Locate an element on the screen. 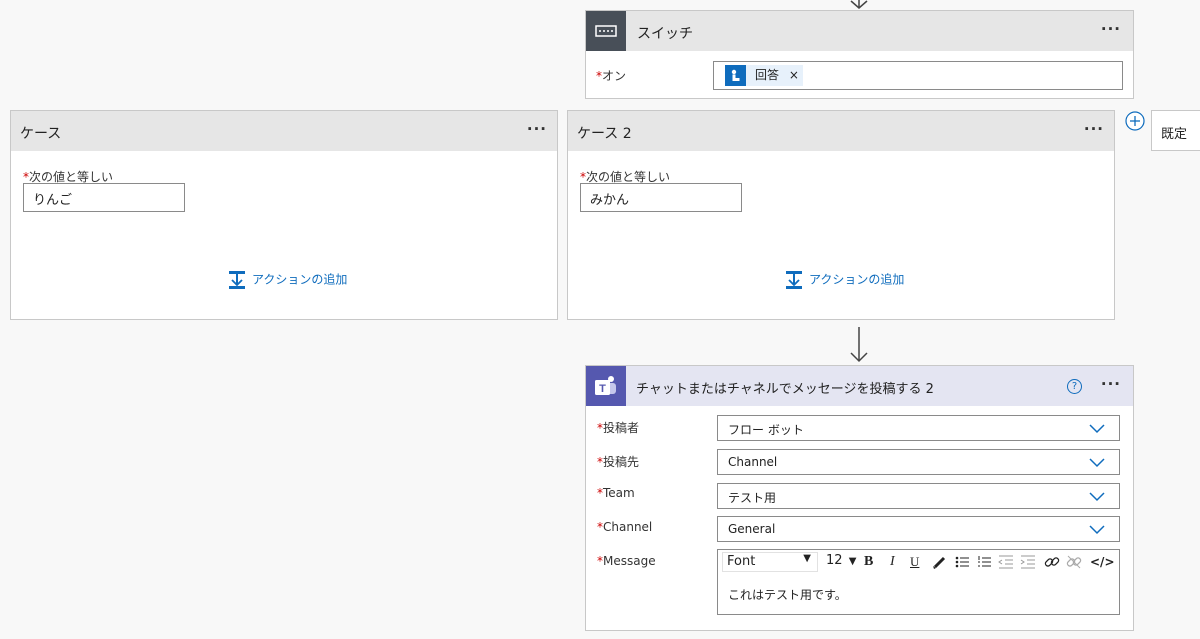 The width and height of the screenshot is (1200, 639). teams-card-title: チャットまたはチャネルでメッセージを投稿する 2 is located at coordinates (785, 389).